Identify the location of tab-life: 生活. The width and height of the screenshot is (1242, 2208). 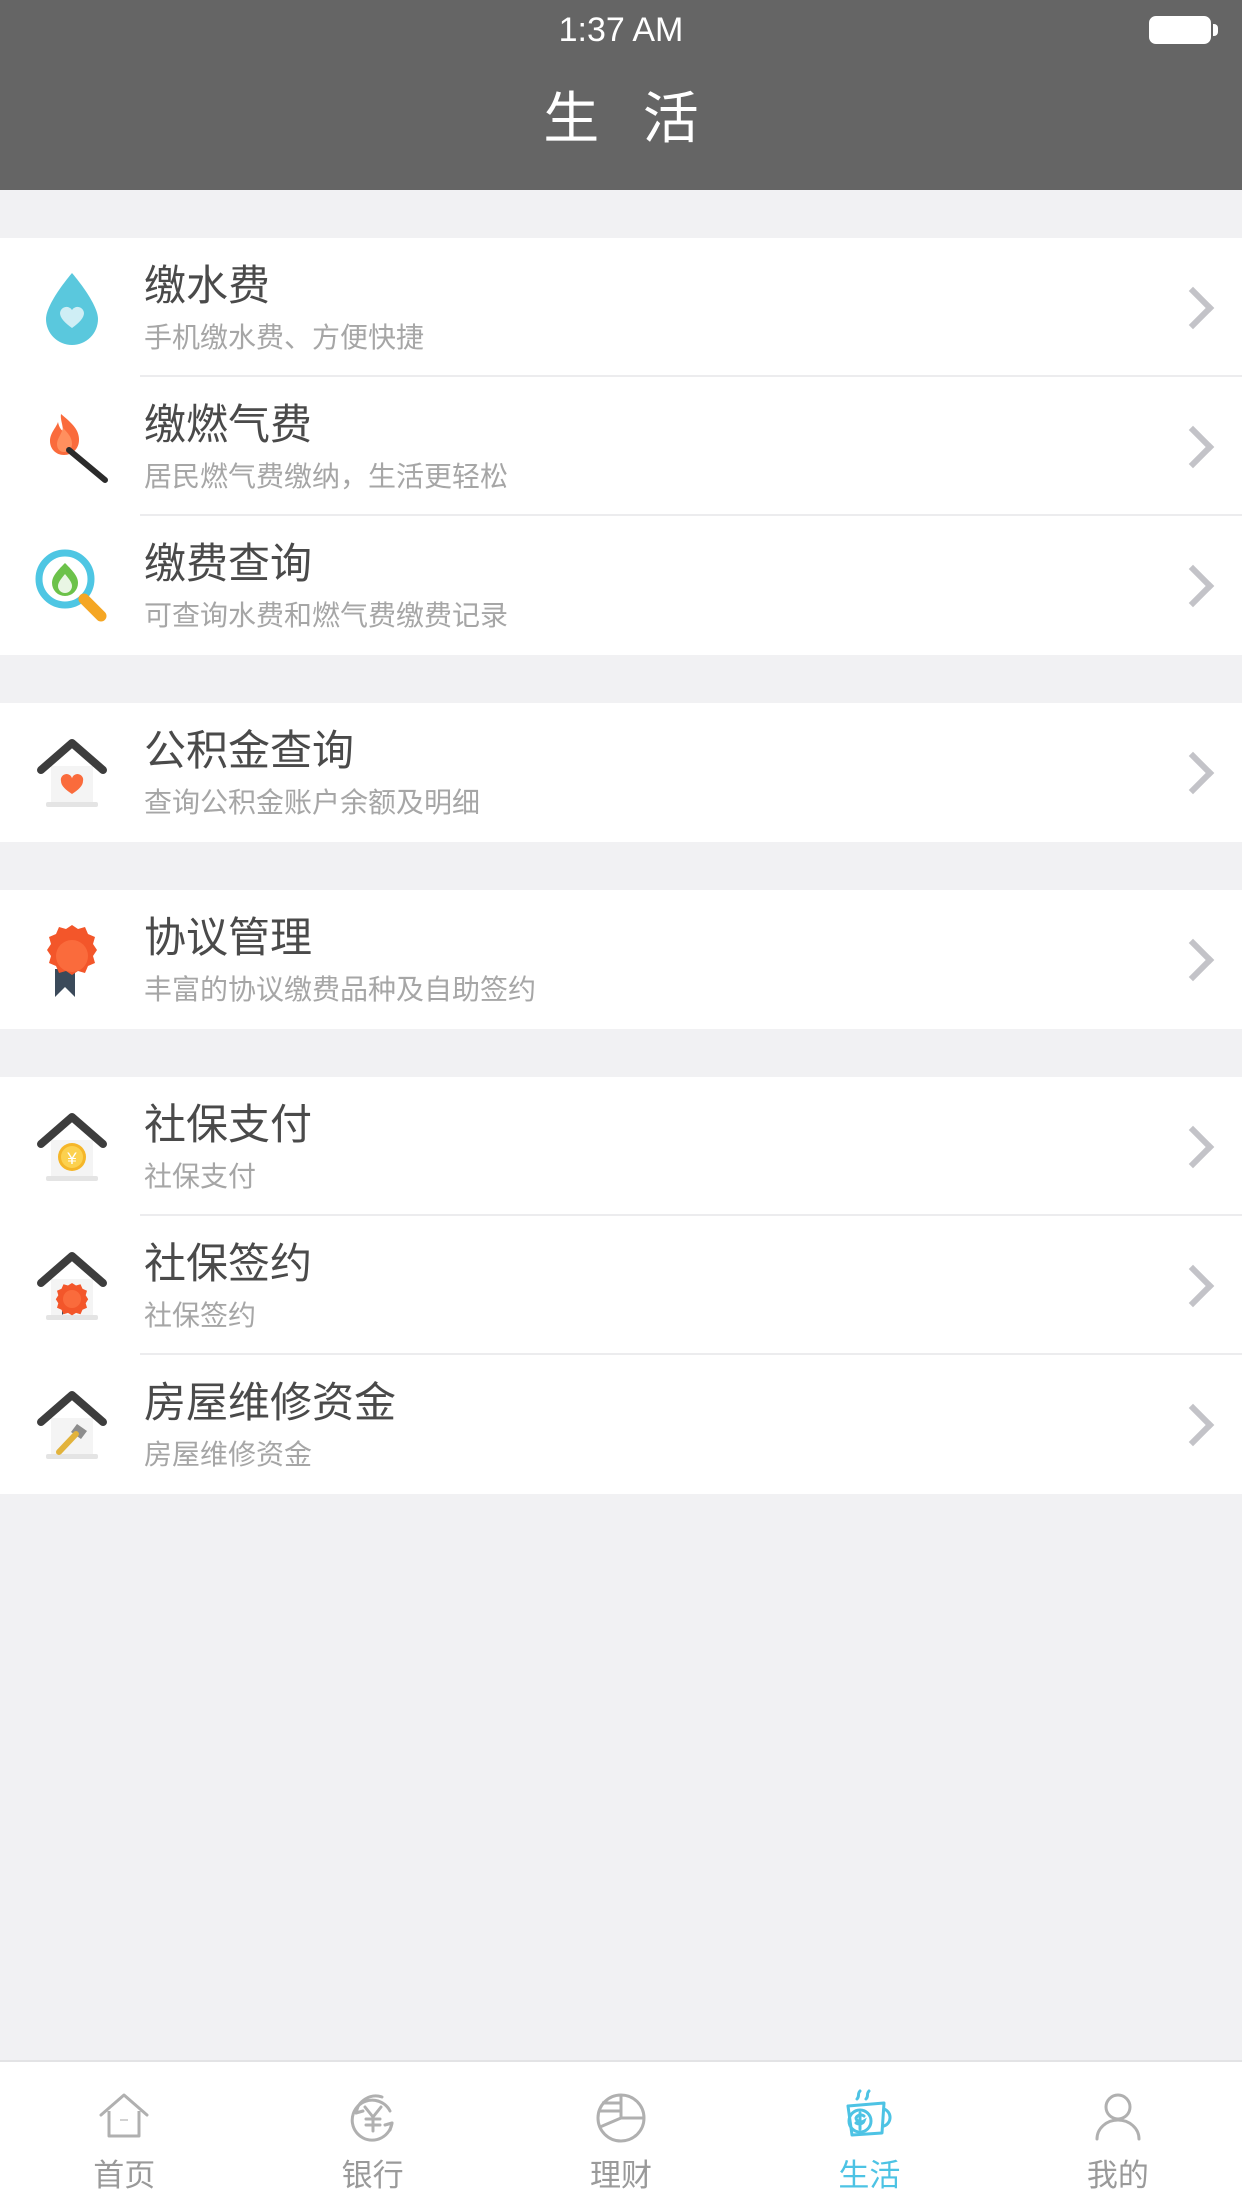
(869, 2135).